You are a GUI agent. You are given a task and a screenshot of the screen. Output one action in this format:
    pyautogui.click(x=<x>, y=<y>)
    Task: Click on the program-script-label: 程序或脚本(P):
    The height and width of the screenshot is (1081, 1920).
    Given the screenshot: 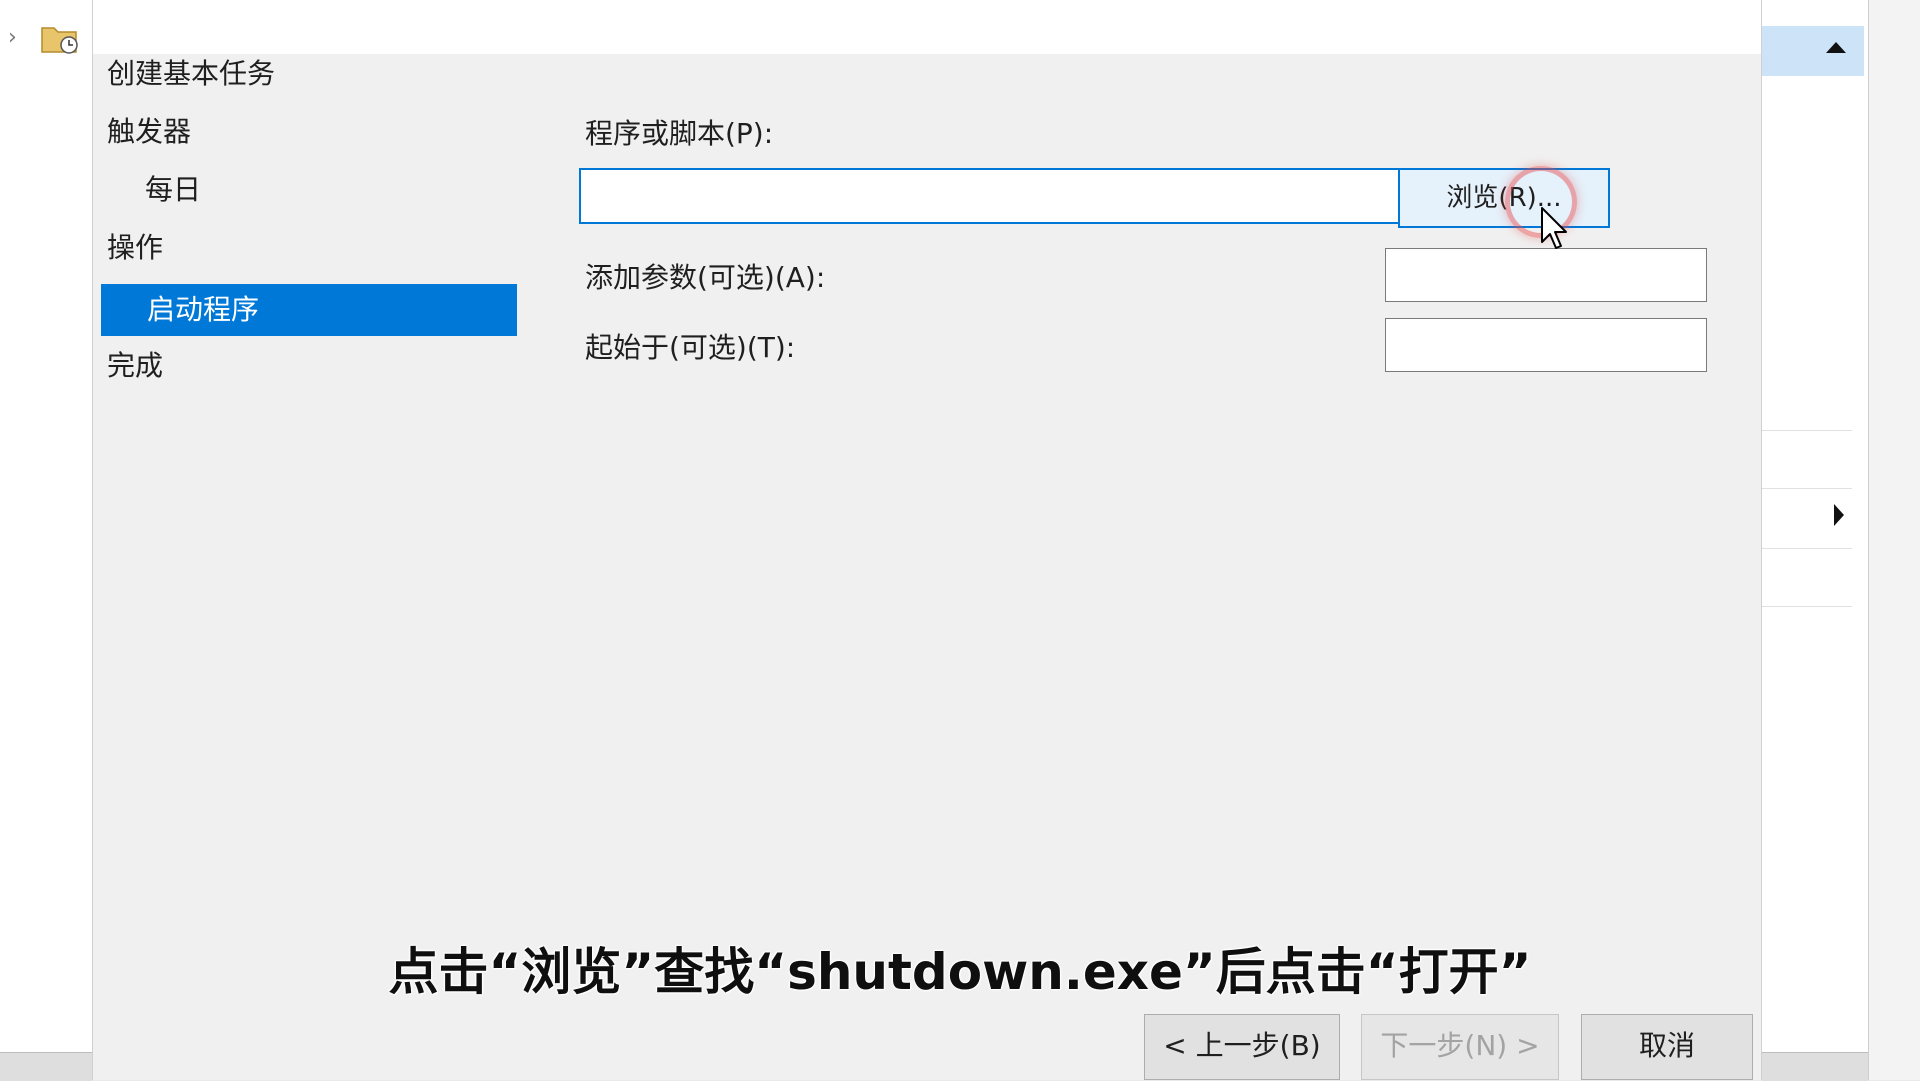 What is the action you would take?
    pyautogui.click(x=679, y=133)
    